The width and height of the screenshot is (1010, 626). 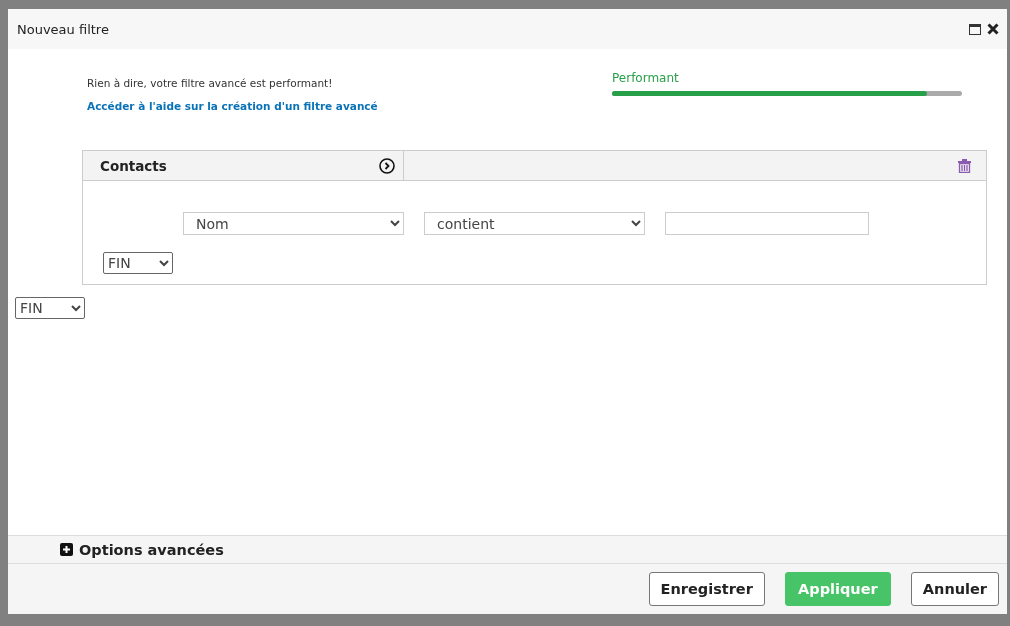 What do you see at coordinates (50, 308) in the screenshot?
I see `end-select: FIN` at bounding box center [50, 308].